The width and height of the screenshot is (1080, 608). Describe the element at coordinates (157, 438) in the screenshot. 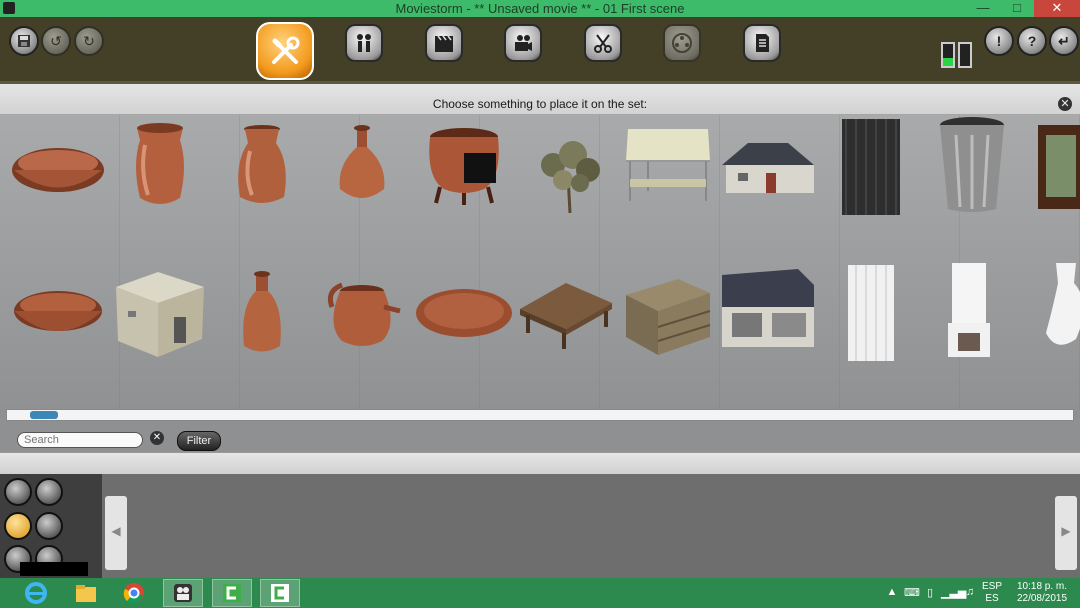

I see `clear-icon: ✕` at that location.